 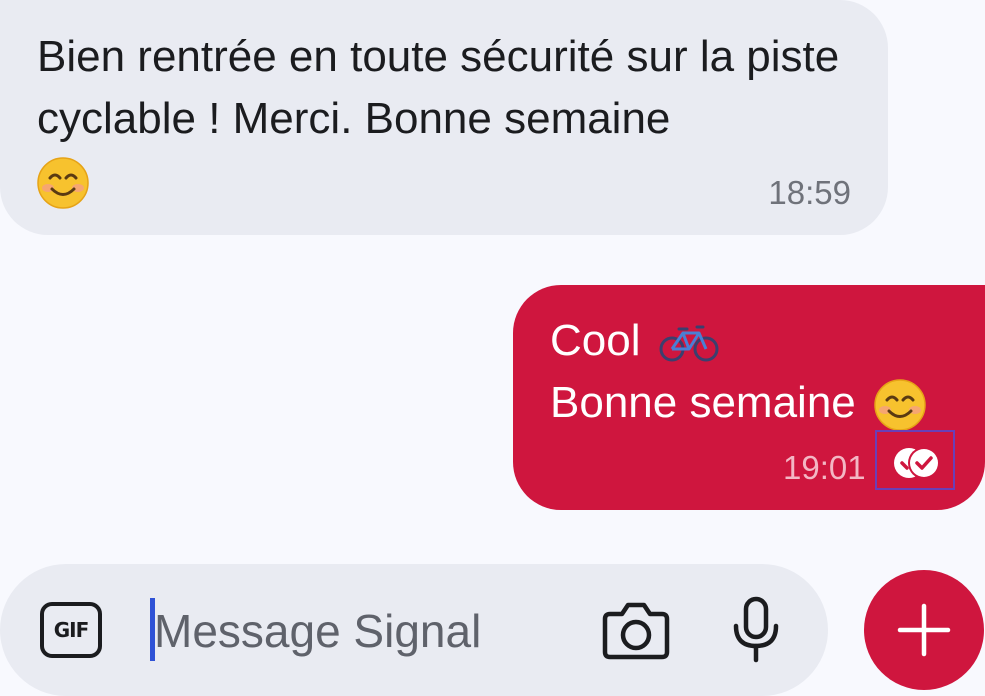 What do you see at coordinates (915, 460) in the screenshot?
I see `read-receipt-icon` at bounding box center [915, 460].